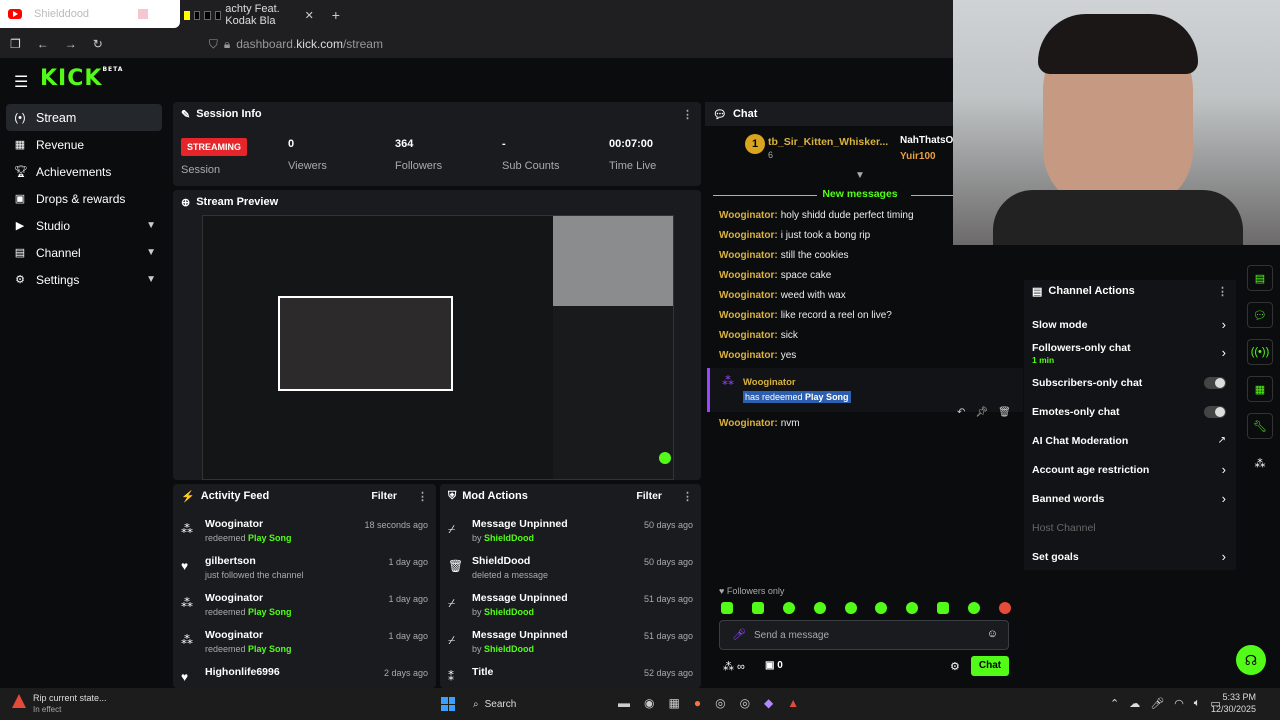  Describe the element at coordinates (15, 44) in the screenshot. I see `tab-overview-icon: ❐` at that location.